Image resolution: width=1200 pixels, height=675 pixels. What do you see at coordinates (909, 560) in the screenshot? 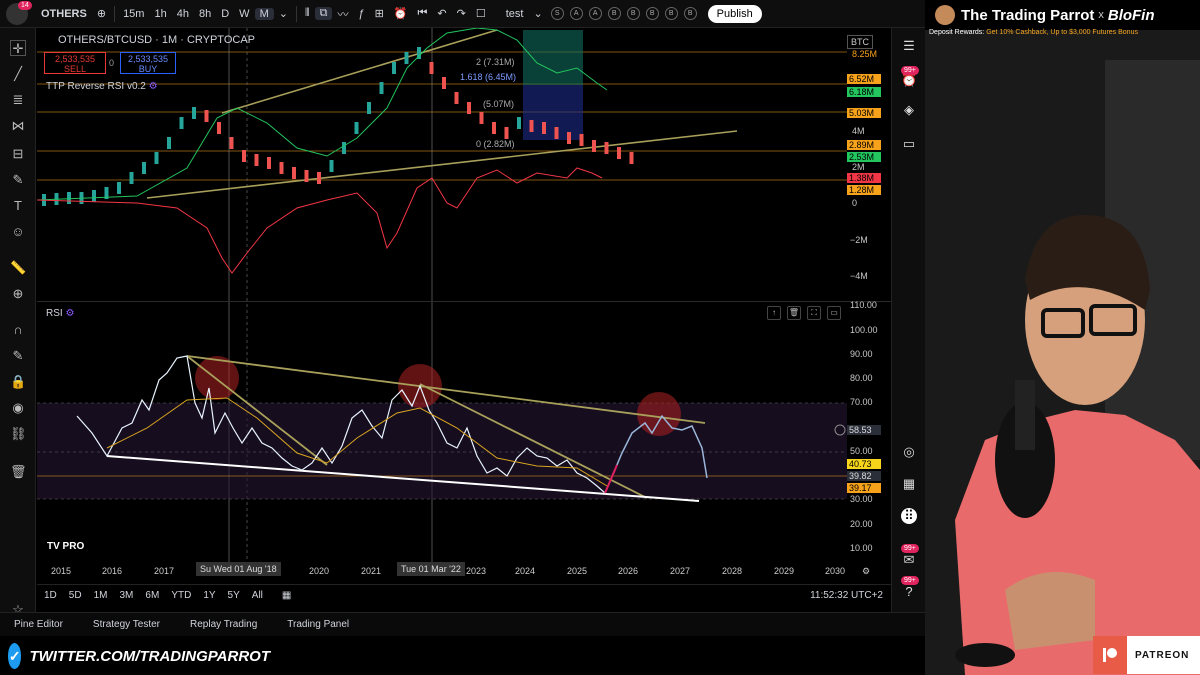
I see `bell-icon: ✉` at bounding box center [909, 560].